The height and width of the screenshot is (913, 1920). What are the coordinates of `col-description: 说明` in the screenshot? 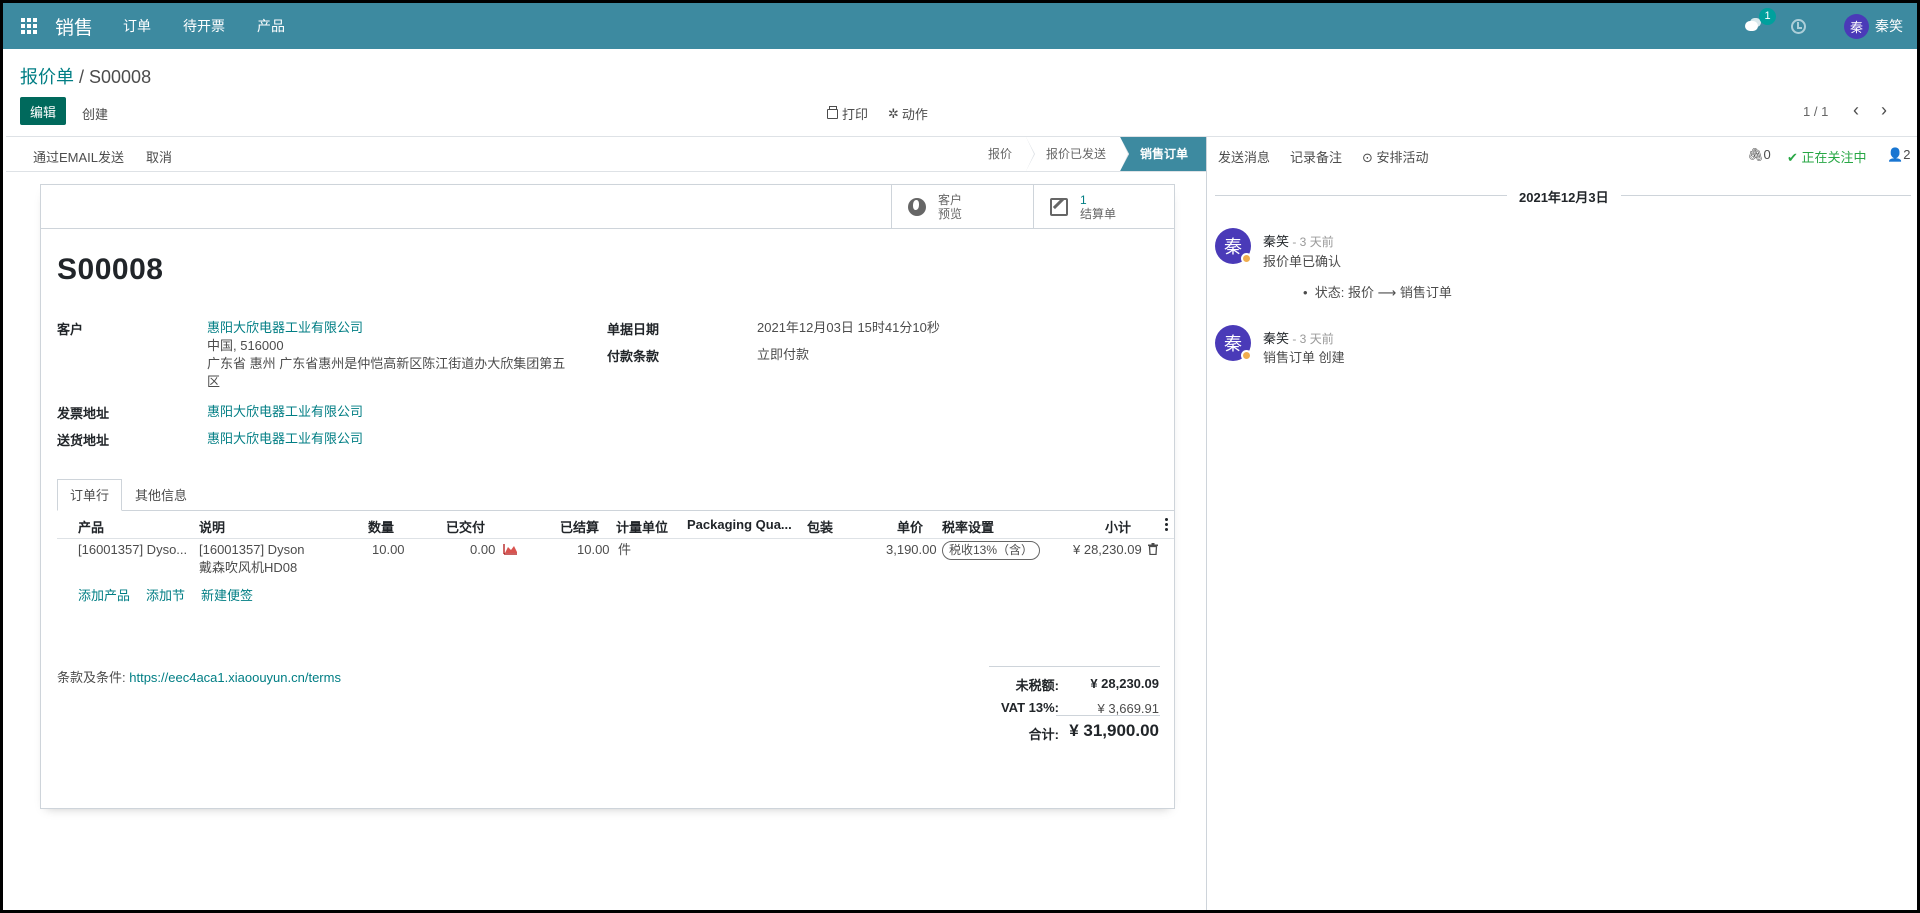 It's located at (212, 526).